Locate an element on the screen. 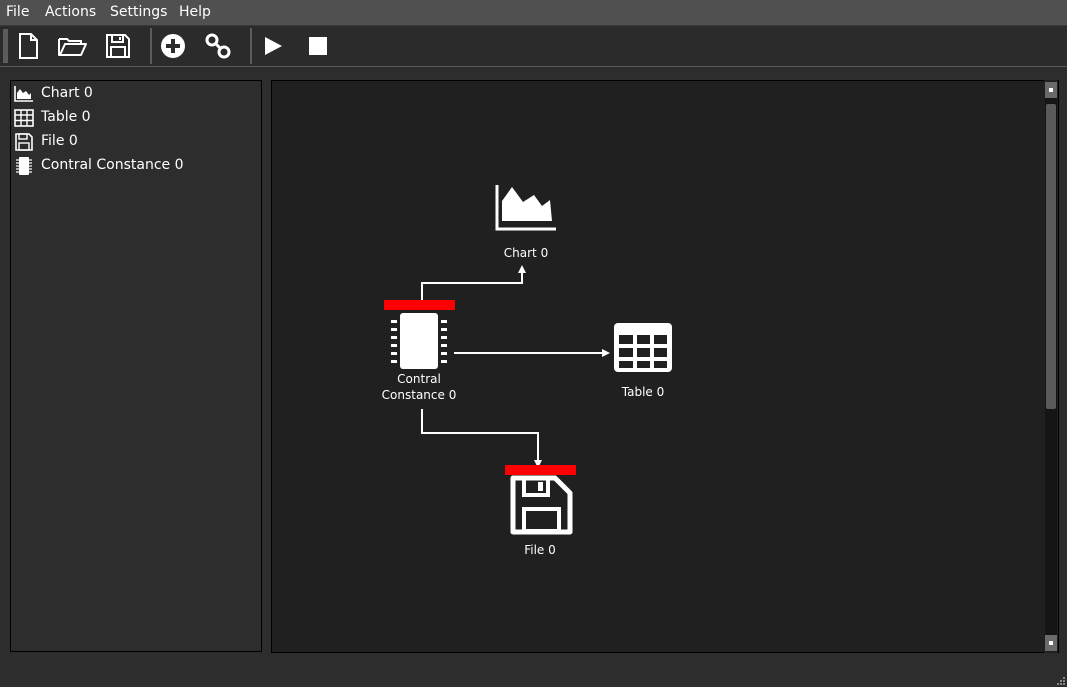 This screenshot has height=687, width=1067. scroll-down-button is located at coordinates (1051, 643).